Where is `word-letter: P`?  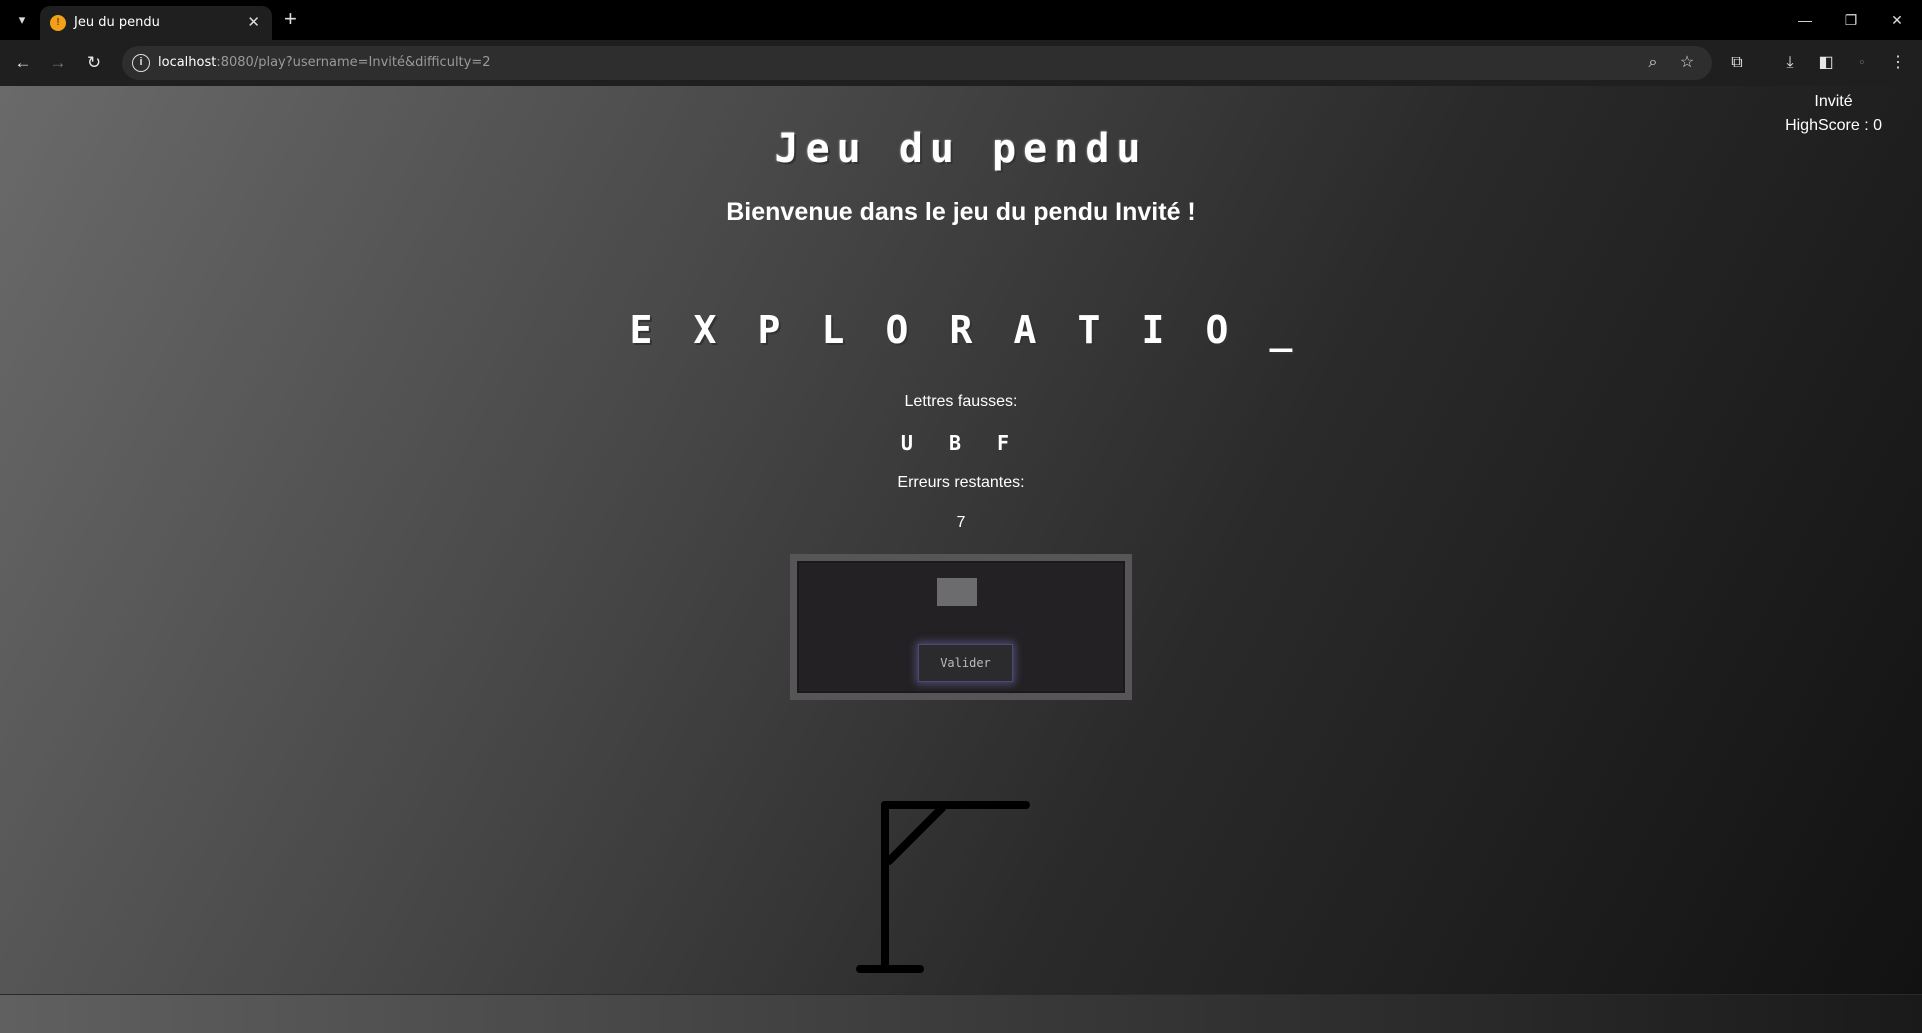
word-letter: P is located at coordinates (769, 330).